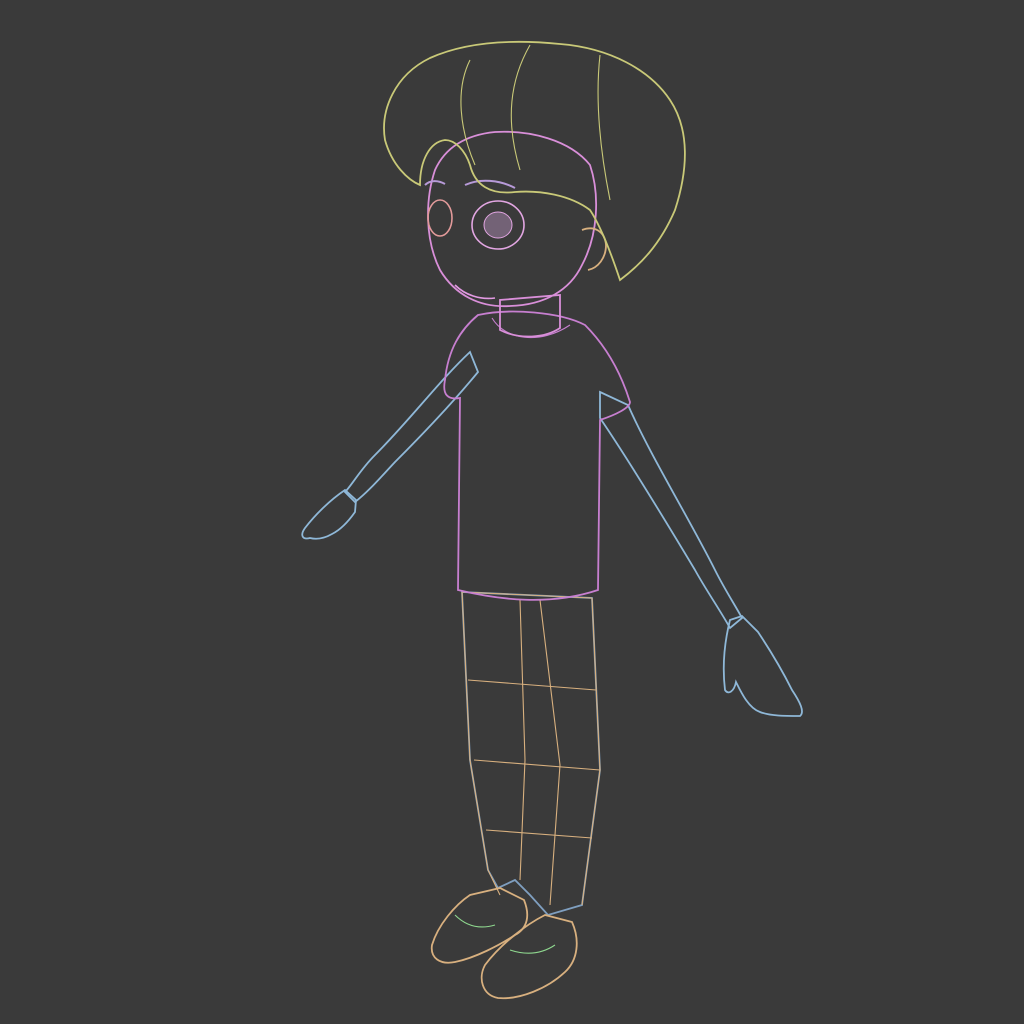  I want to click on shoe-detail-wire, so click(505, 934).